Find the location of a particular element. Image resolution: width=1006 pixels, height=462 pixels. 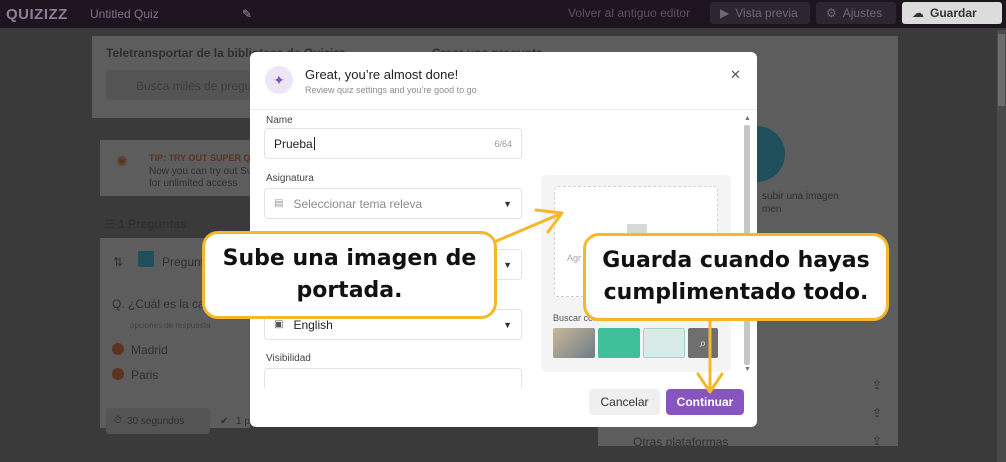

callout-right-line-2: cumplimentado todo. is located at coordinates (736, 292).